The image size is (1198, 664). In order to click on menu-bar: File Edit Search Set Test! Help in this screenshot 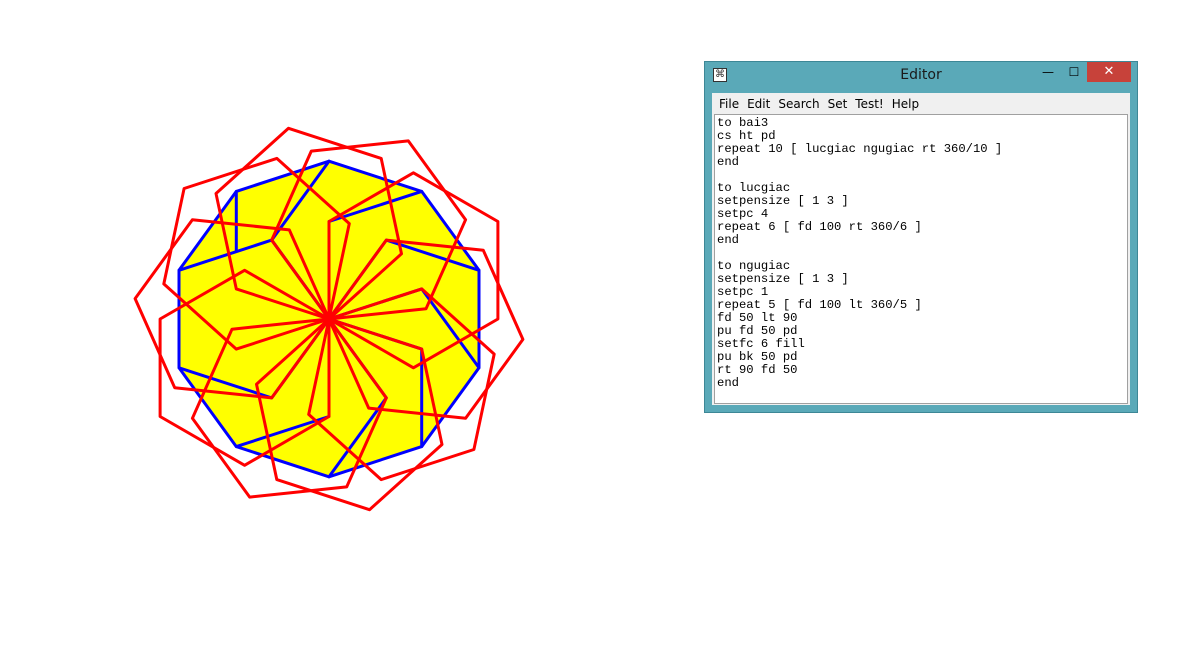, I will do `click(921, 103)`.